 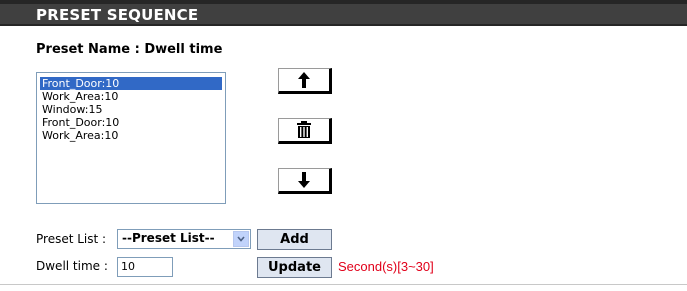 I want to click on sequence-list-item: Window:15, so click(x=131, y=109).